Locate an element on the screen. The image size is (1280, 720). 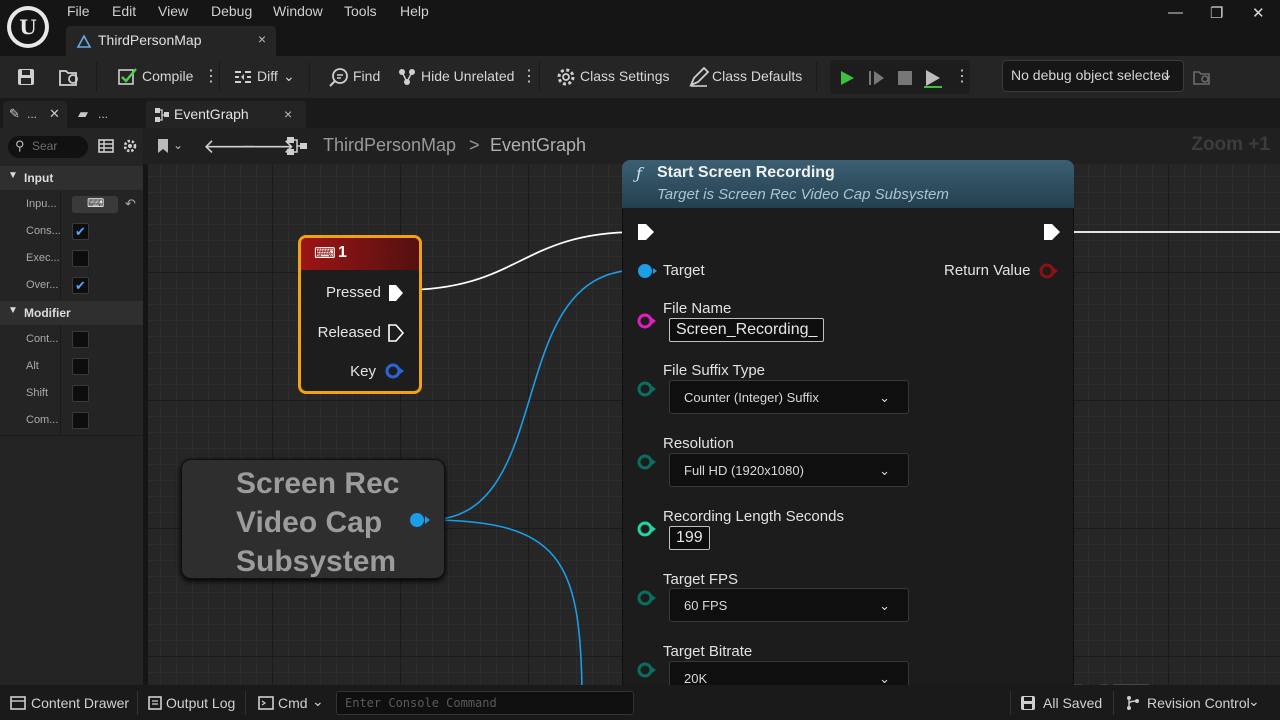
key-pin-label: Key is located at coordinates (363, 371).